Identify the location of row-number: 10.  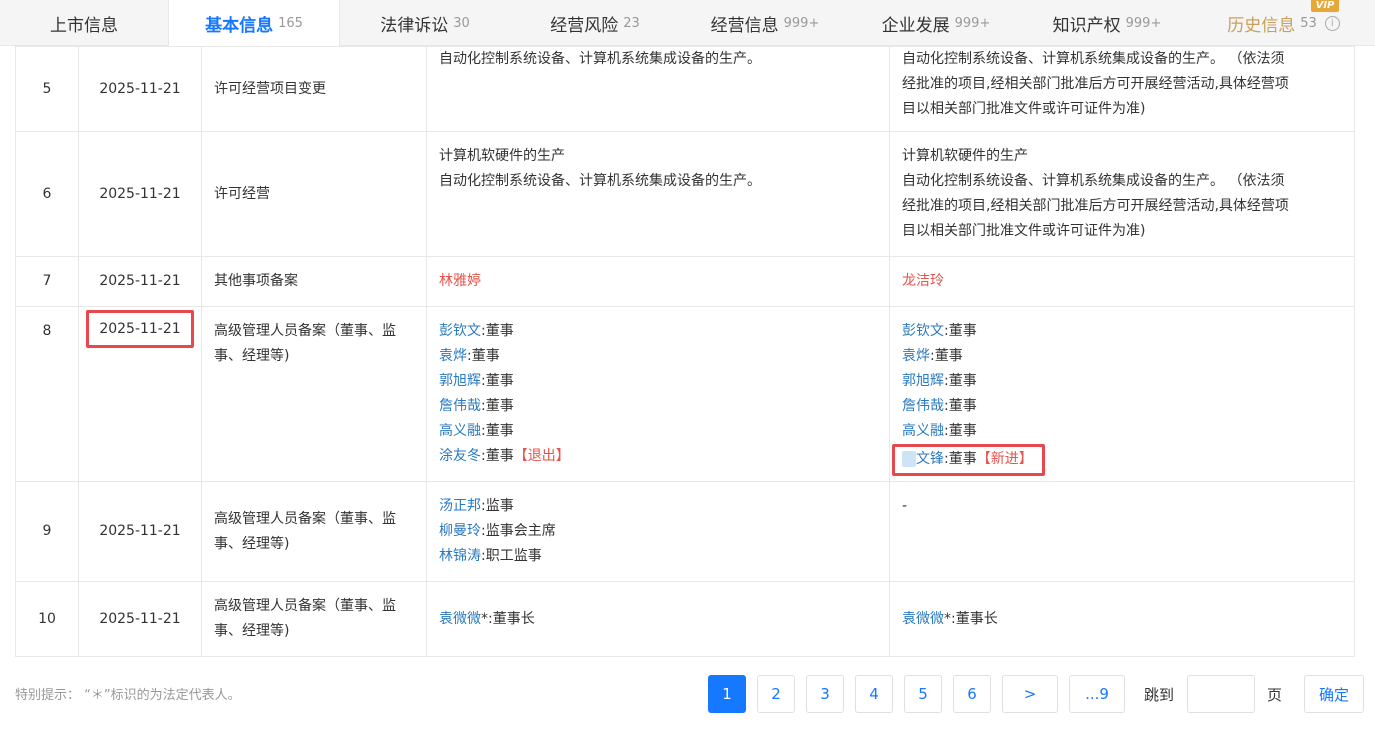
(47, 619).